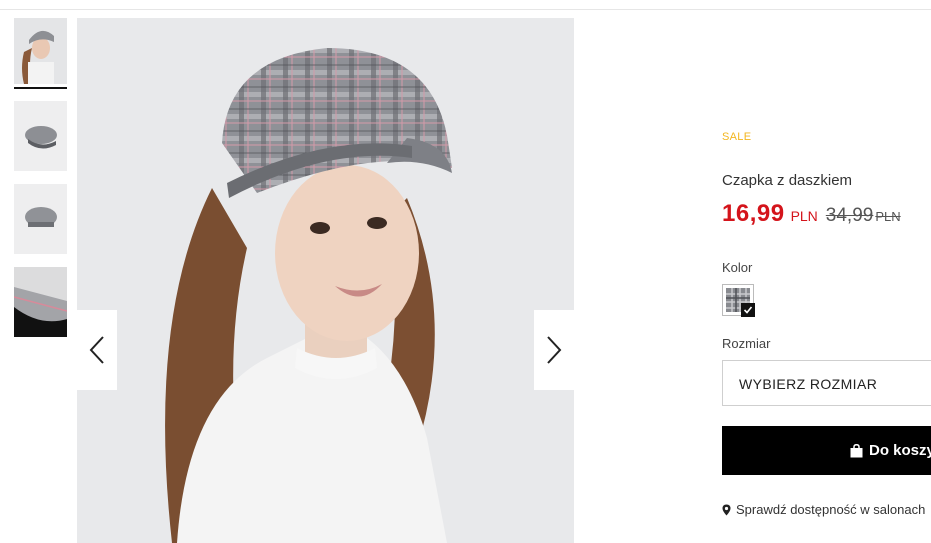 The image size is (931, 543). What do you see at coordinates (738, 300) in the screenshot?
I see `color-swatch-plaid-grey` at bounding box center [738, 300].